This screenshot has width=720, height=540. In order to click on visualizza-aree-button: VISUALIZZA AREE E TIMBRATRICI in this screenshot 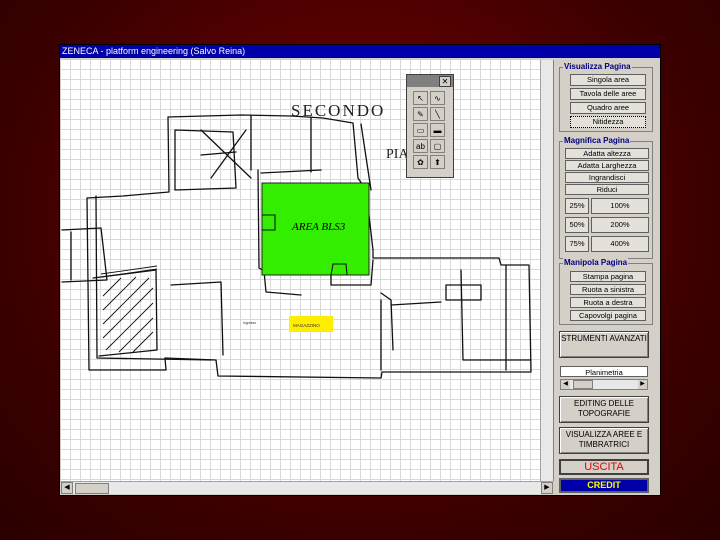, I will do `click(604, 440)`.